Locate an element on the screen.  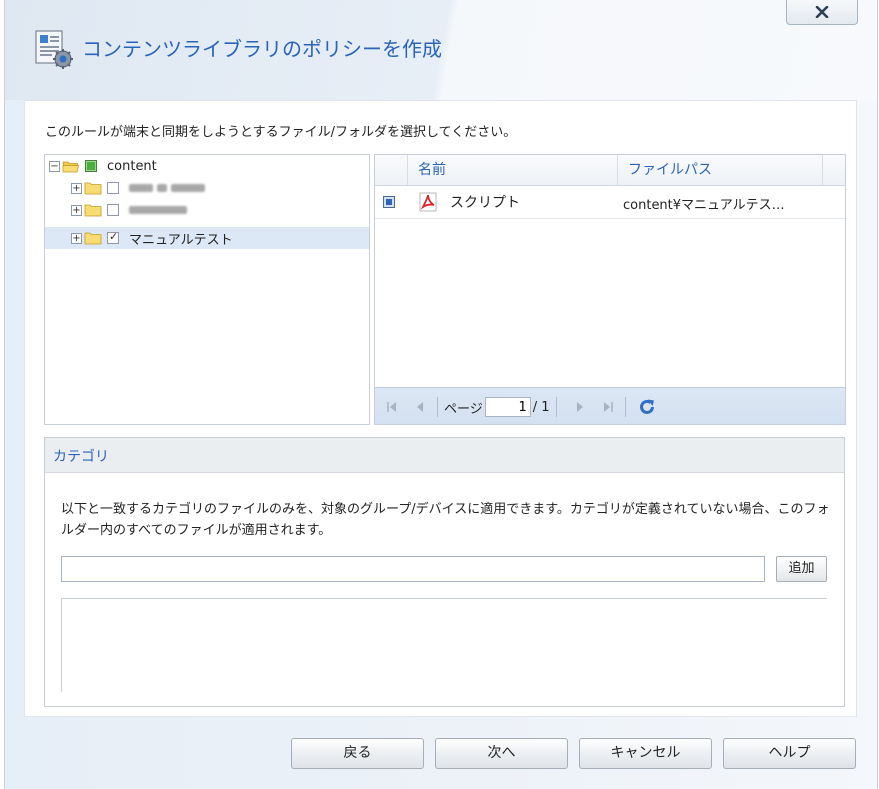
last-page-icon is located at coordinates (608, 407).